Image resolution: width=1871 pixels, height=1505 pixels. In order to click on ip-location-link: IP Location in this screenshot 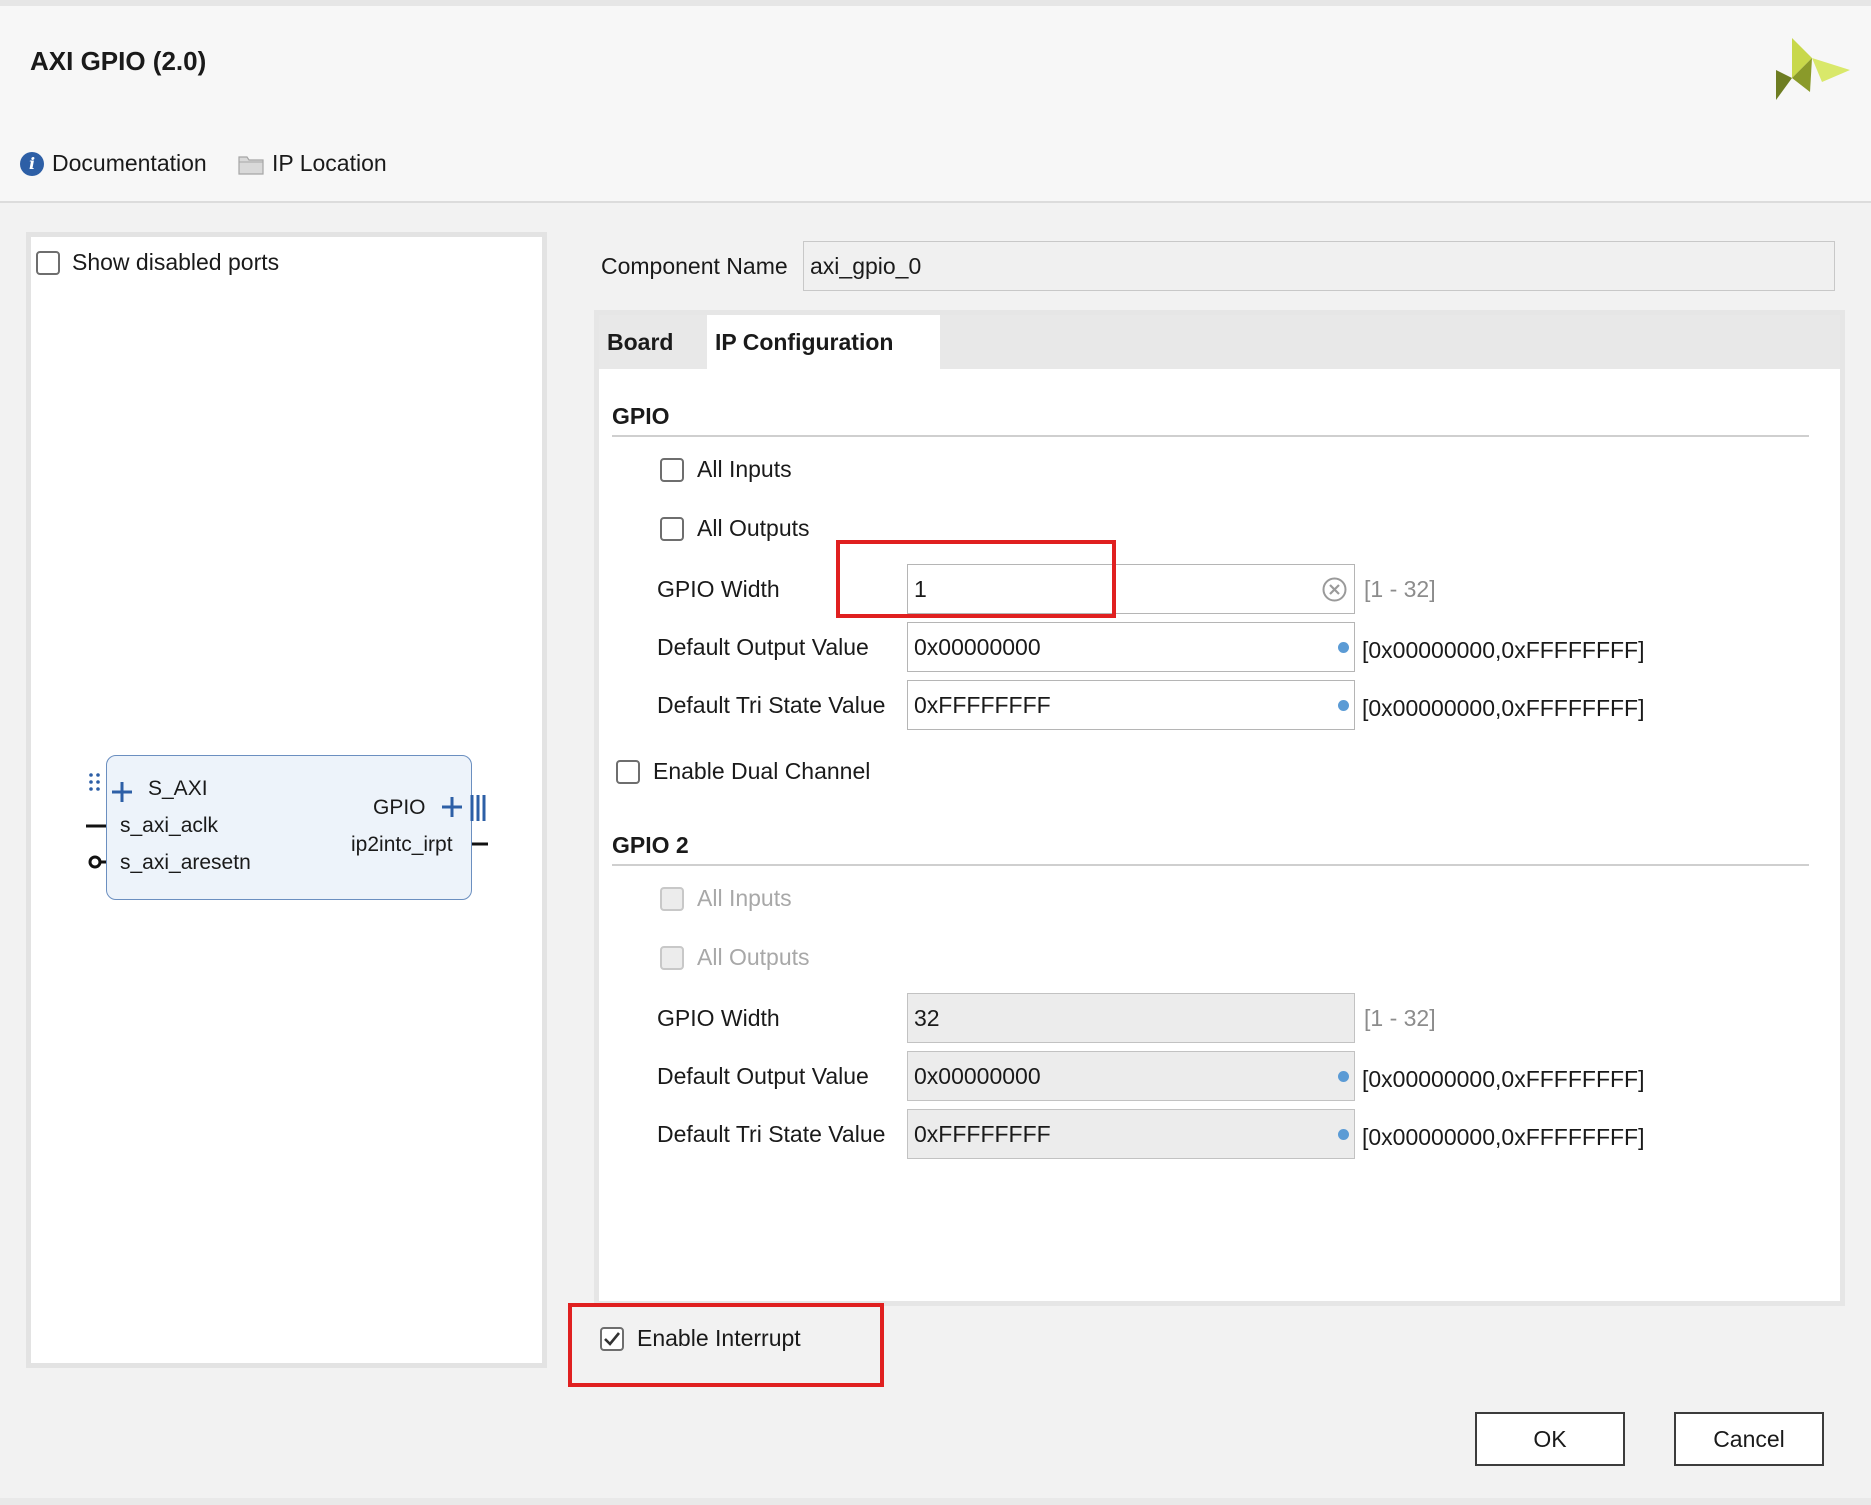, I will do `click(312, 163)`.